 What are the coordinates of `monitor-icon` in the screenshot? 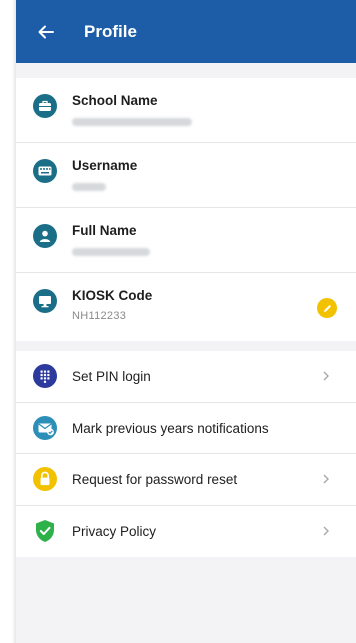 It's located at (45, 301).